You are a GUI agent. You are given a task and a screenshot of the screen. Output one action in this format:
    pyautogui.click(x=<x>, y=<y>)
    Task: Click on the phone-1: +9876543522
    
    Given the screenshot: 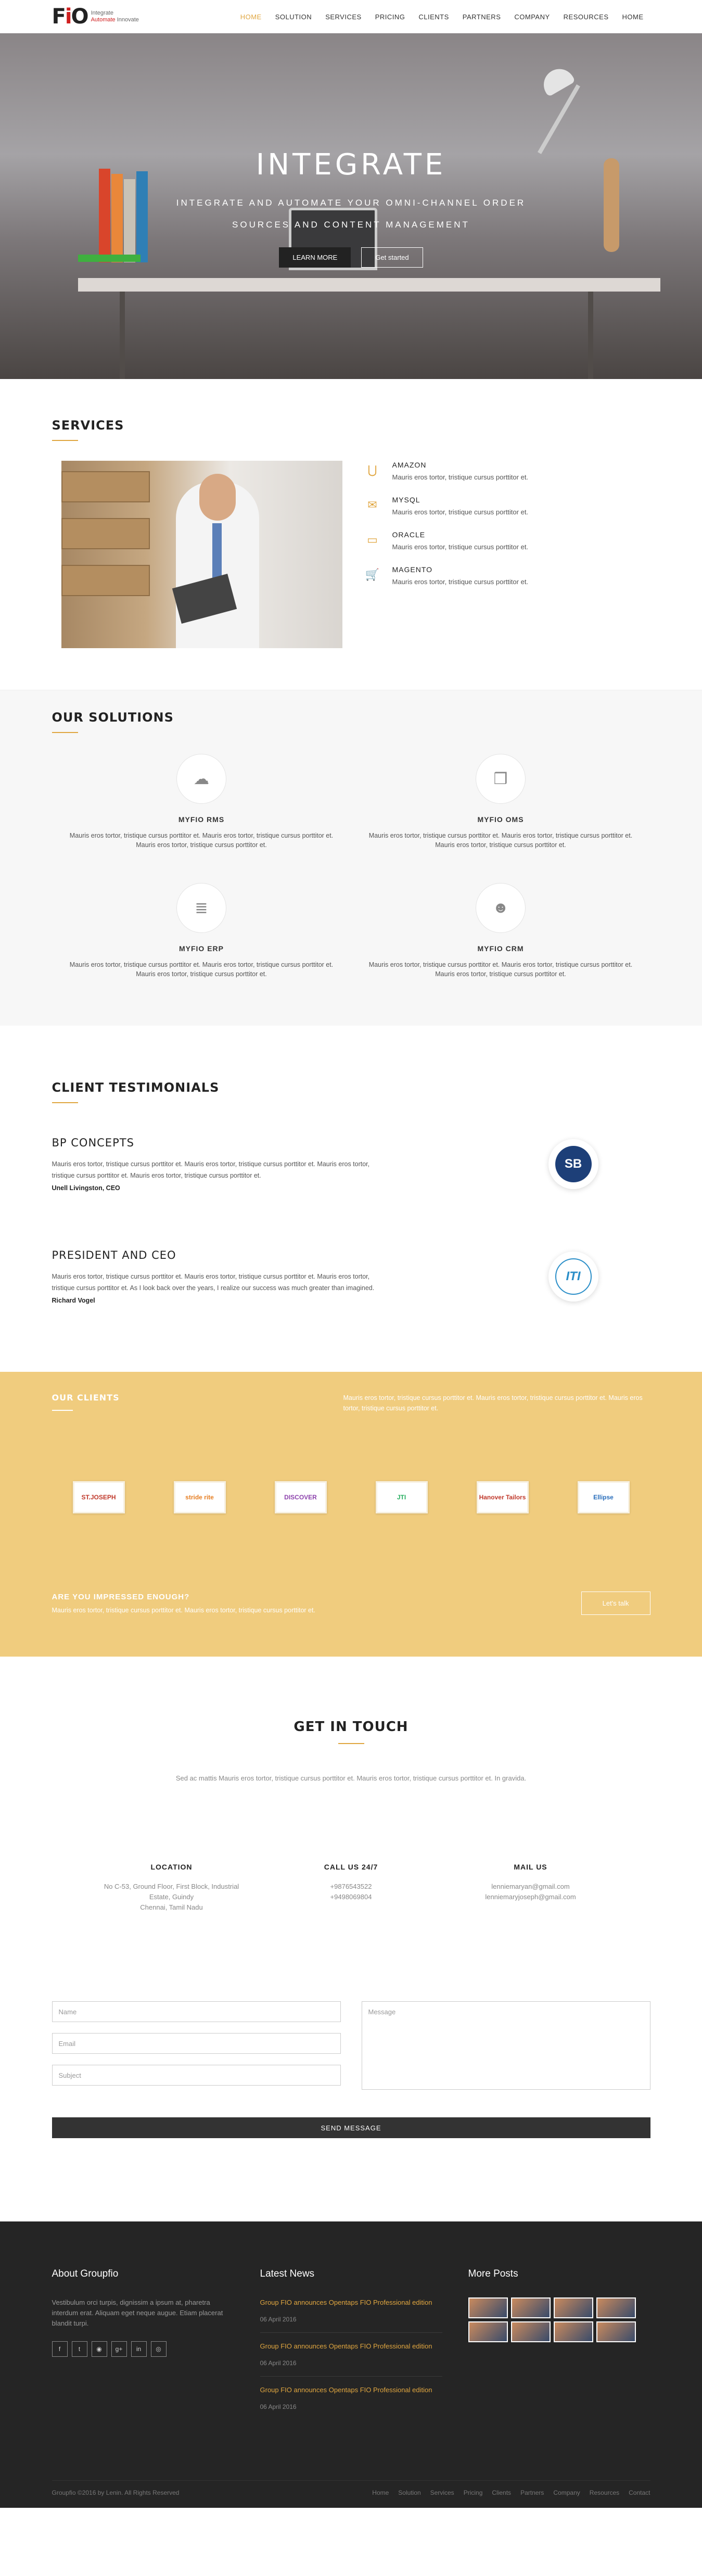 What is the action you would take?
    pyautogui.click(x=351, y=1887)
    